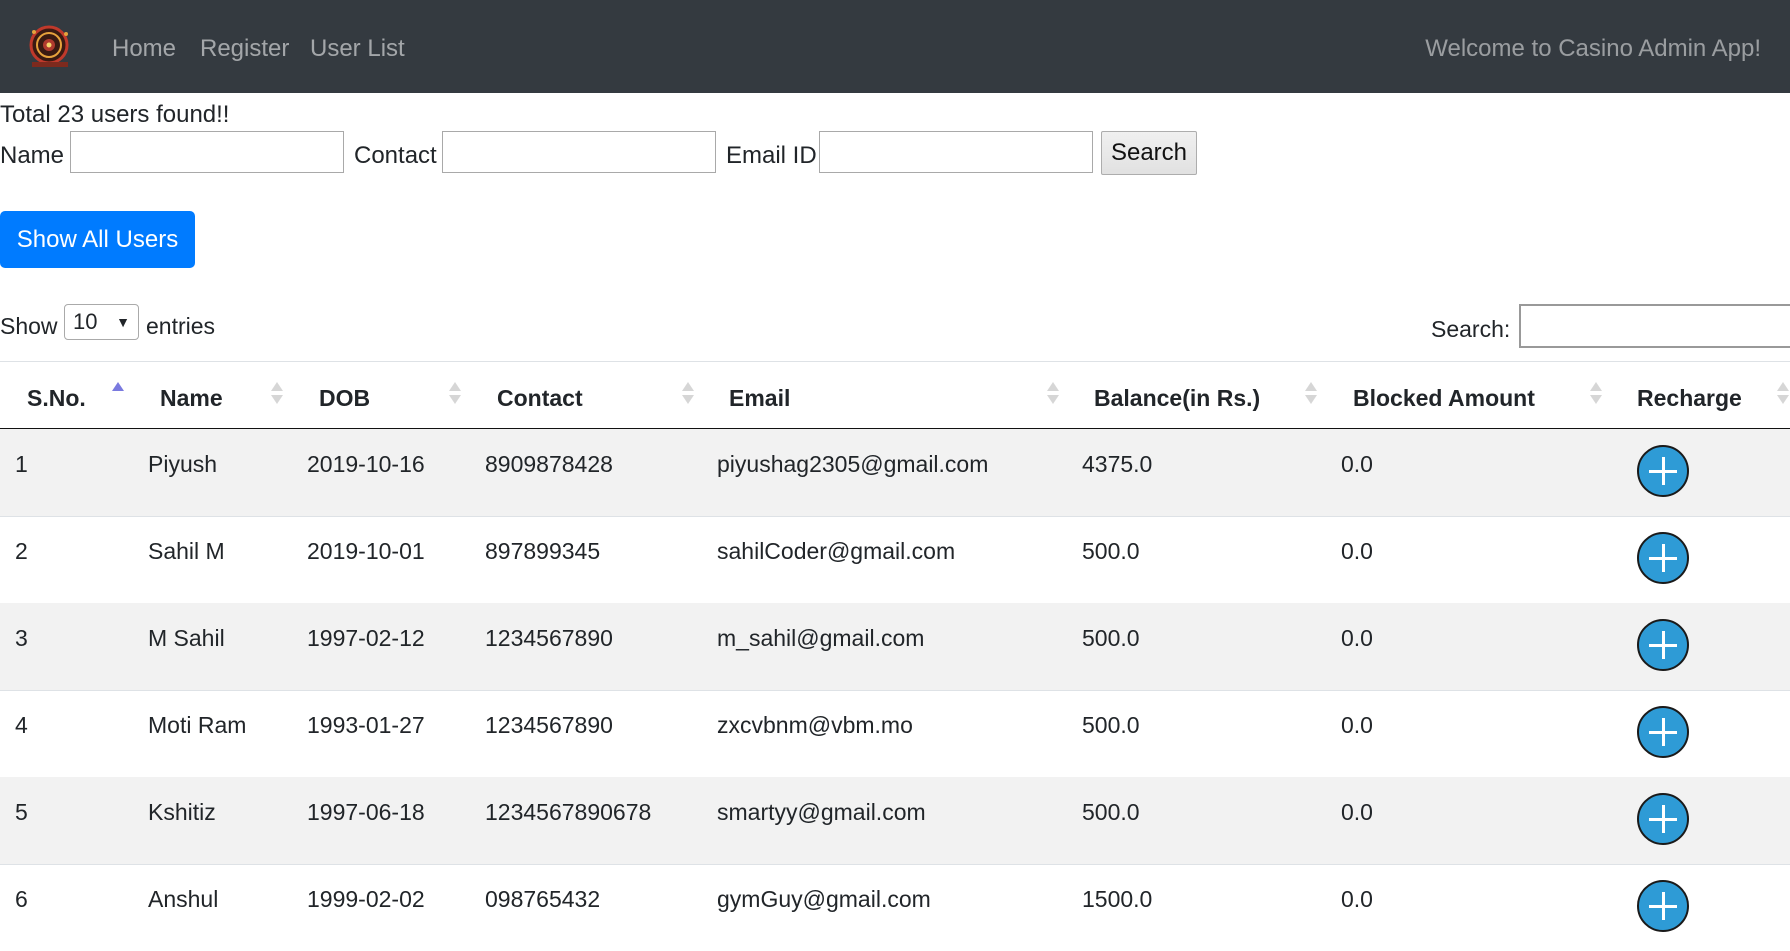  I want to click on cell-sno: 2, so click(21, 551).